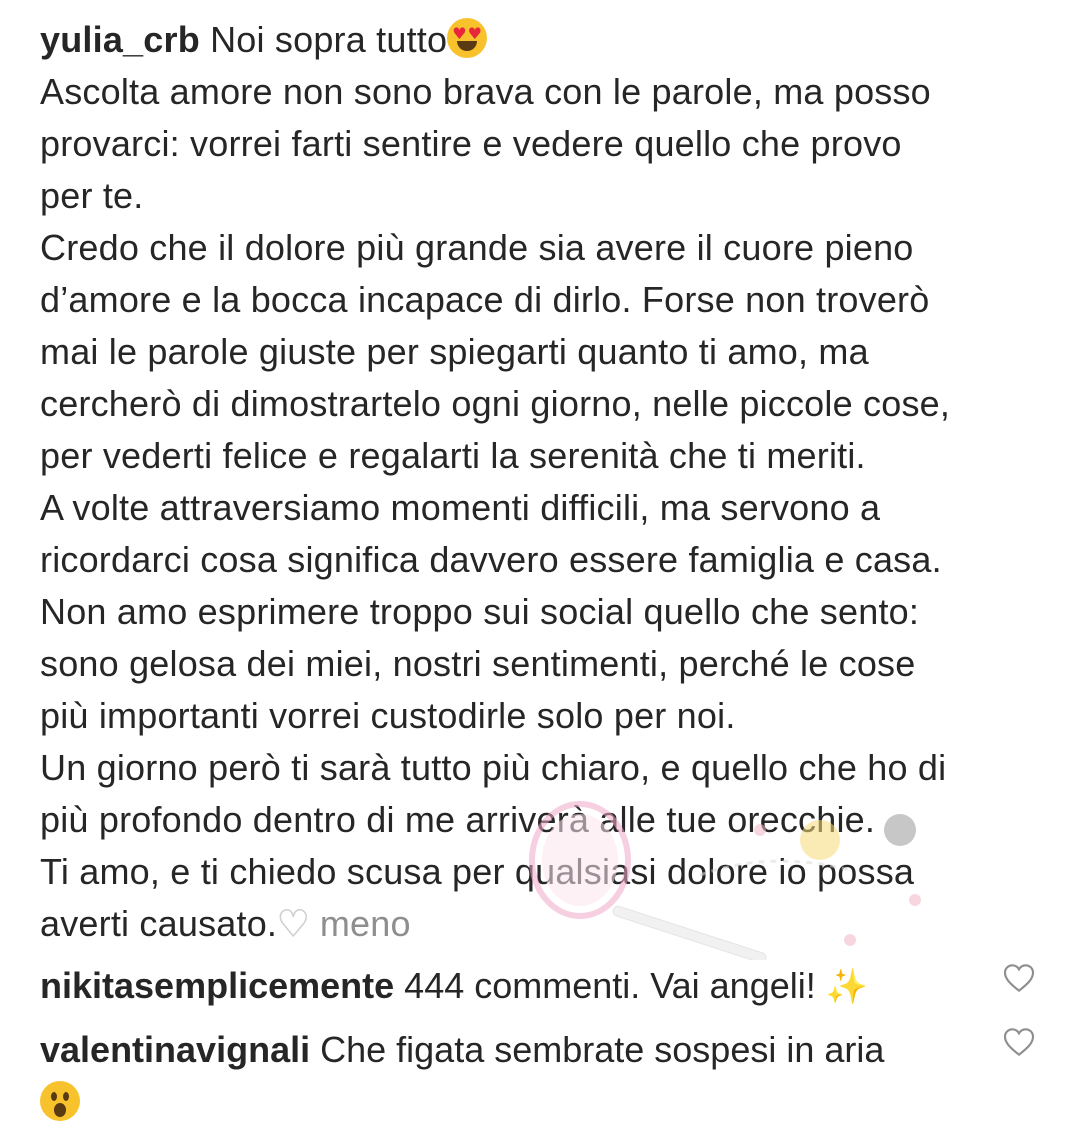  What do you see at coordinates (365, 923) in the screenshot?
I see `less-link: meno` at bounding box center [365, 923].